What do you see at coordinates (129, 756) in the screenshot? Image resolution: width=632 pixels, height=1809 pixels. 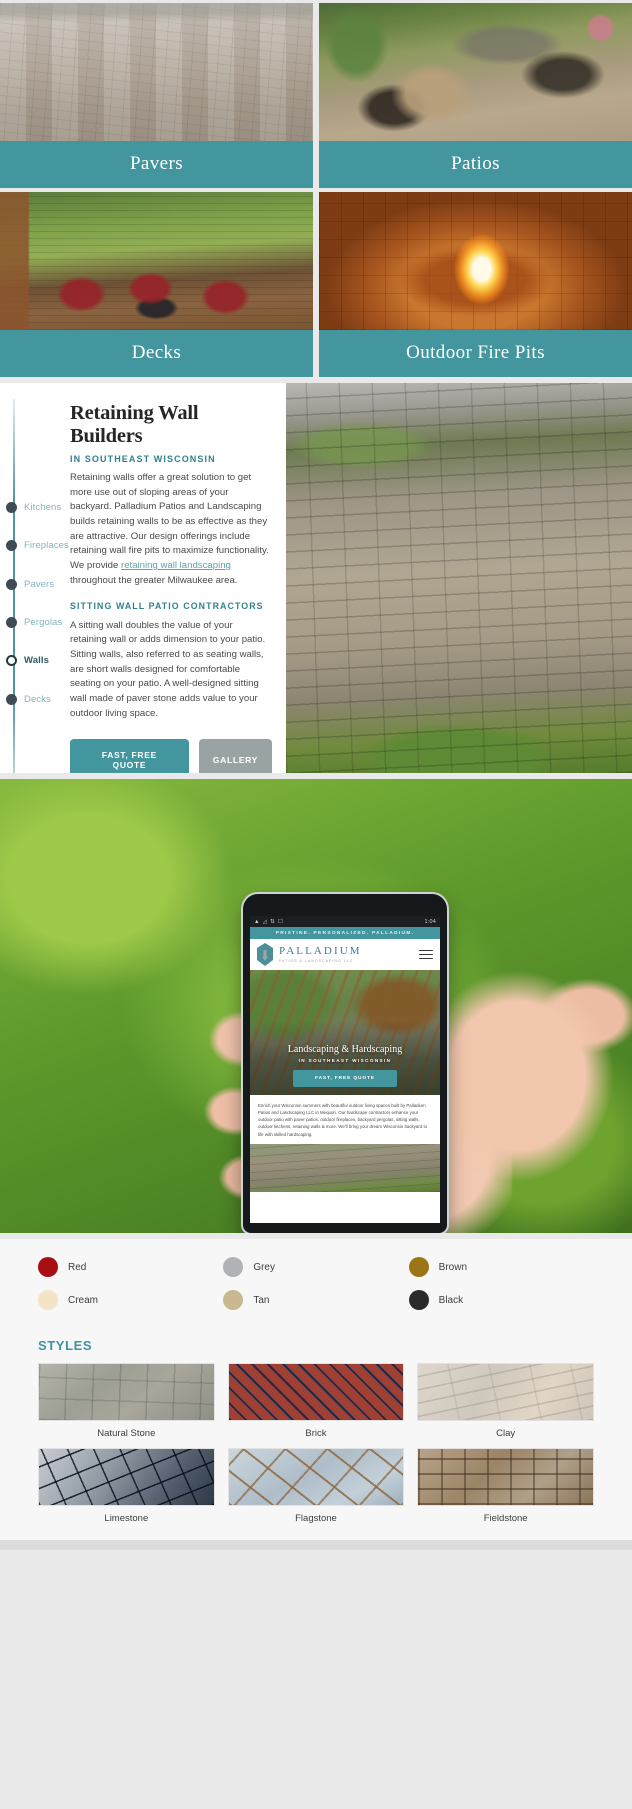 I see `fast-free-quote-button: FAST, FREE QUOTE` at bounding box center [129, 756].